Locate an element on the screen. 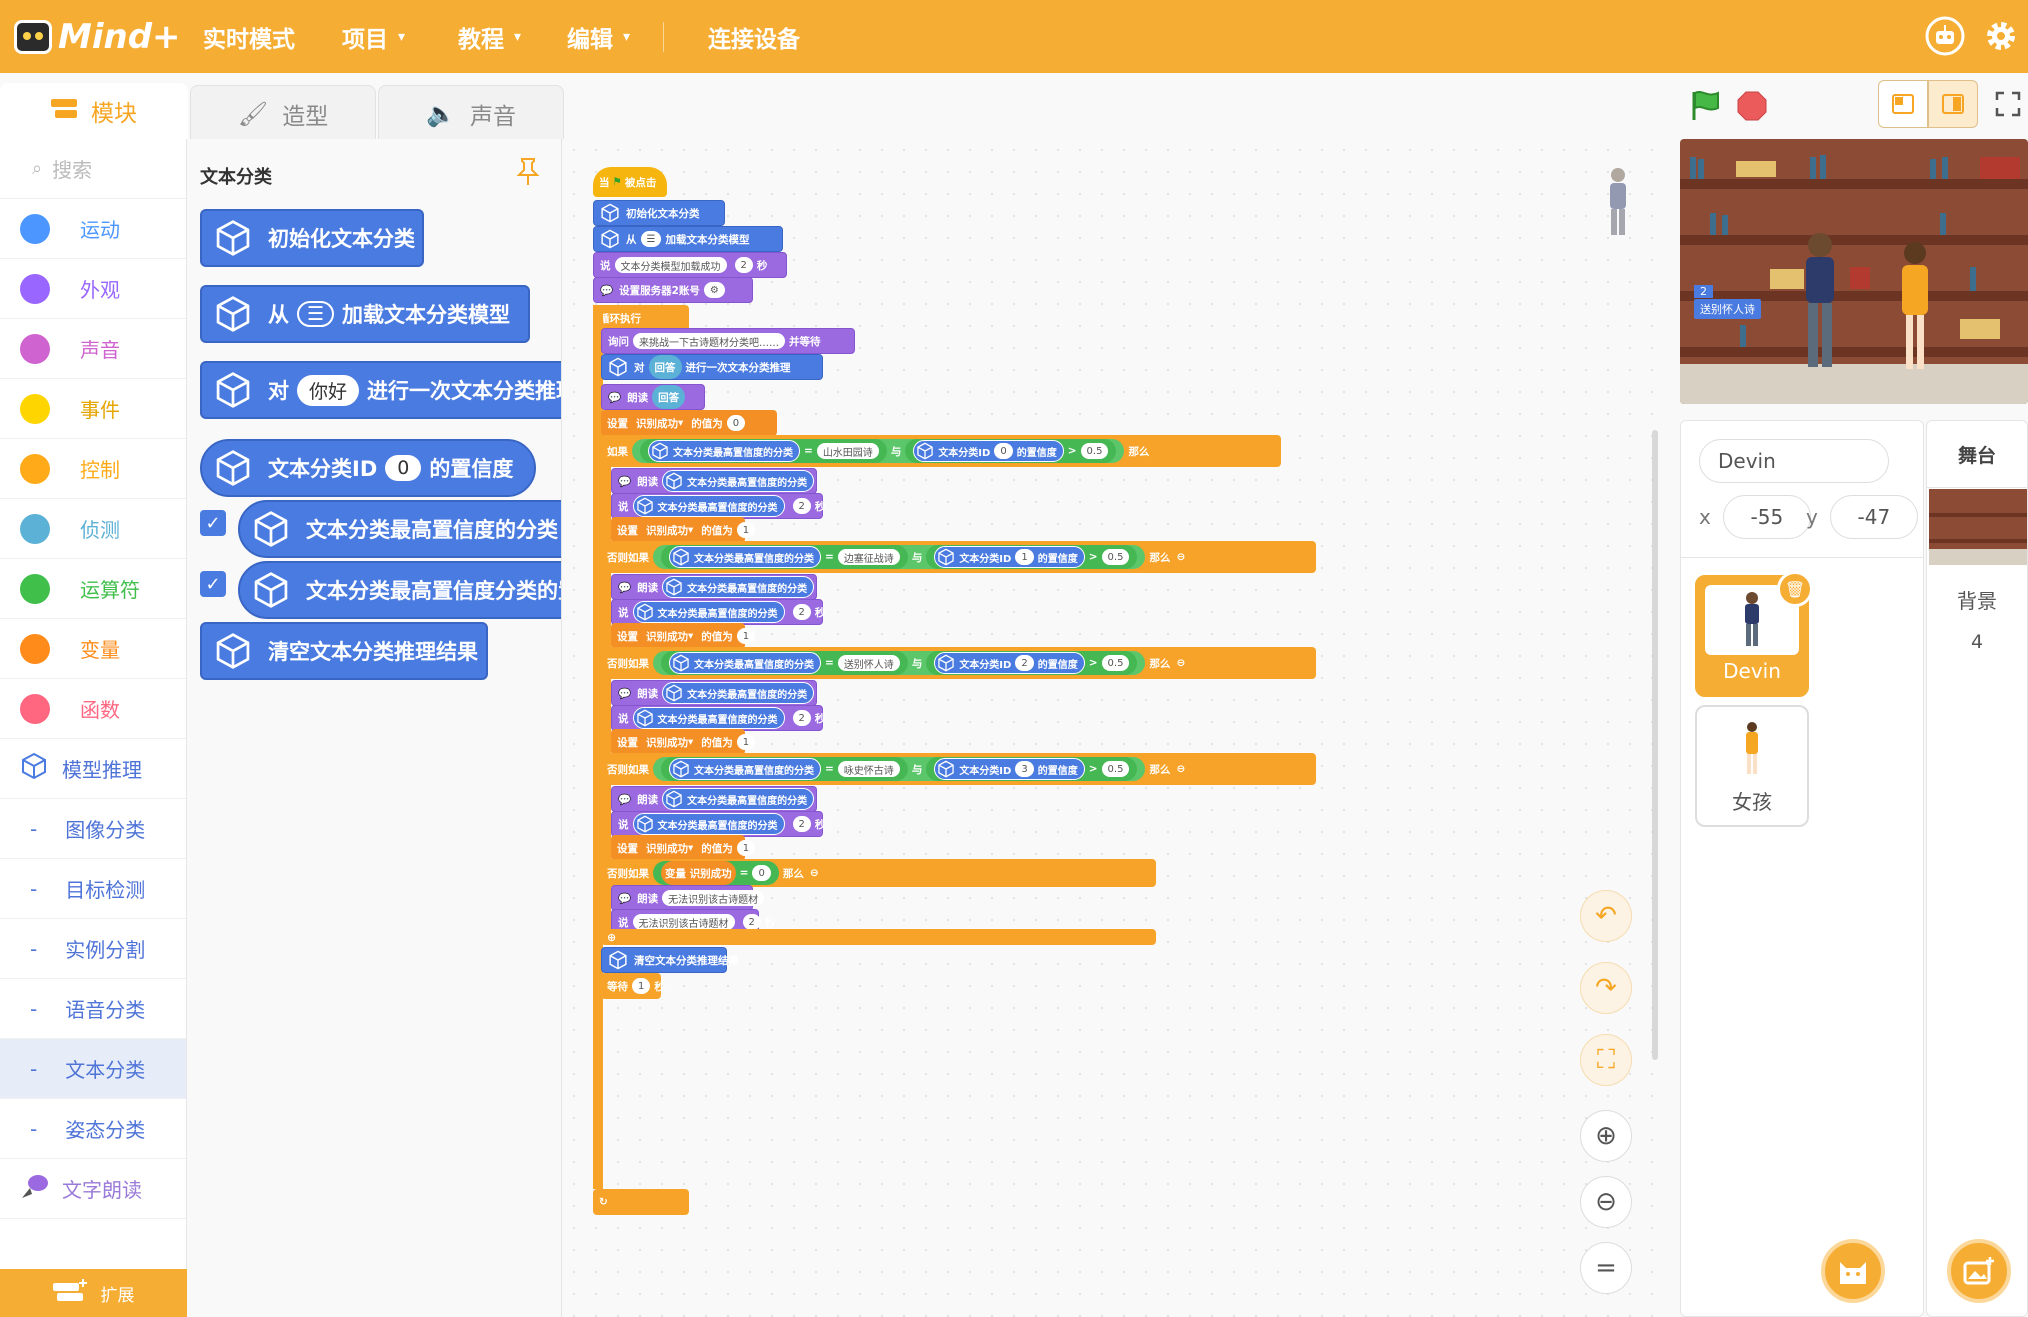  and-operator: 文本分类最高置信度的分类 = 边塞征战诗与文本分类ID 1 的置信度 >0.5 is located at coordinates (899, 557).